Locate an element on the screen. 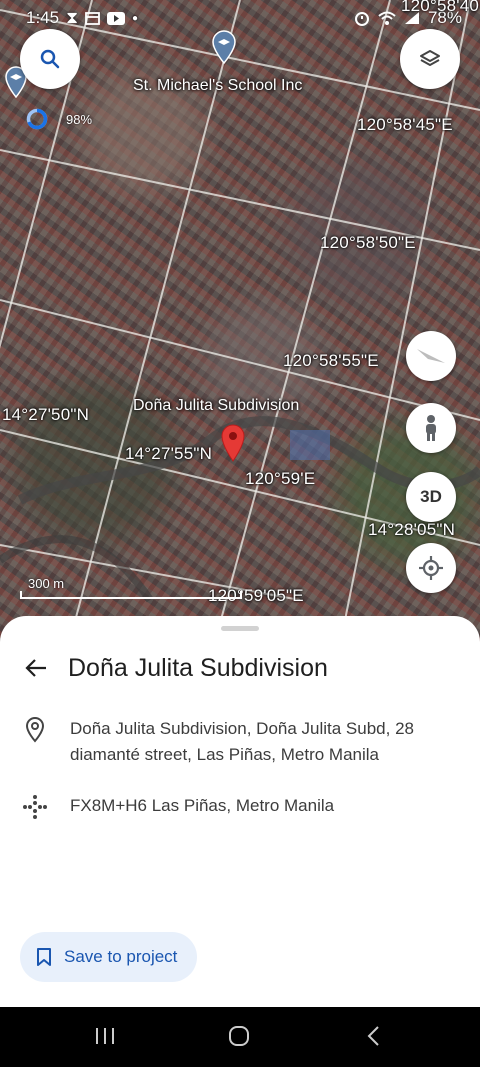 Image resolution: width=480 pixels, height=1067 pixels. alarm-icon is located at coordinates (361, 19).